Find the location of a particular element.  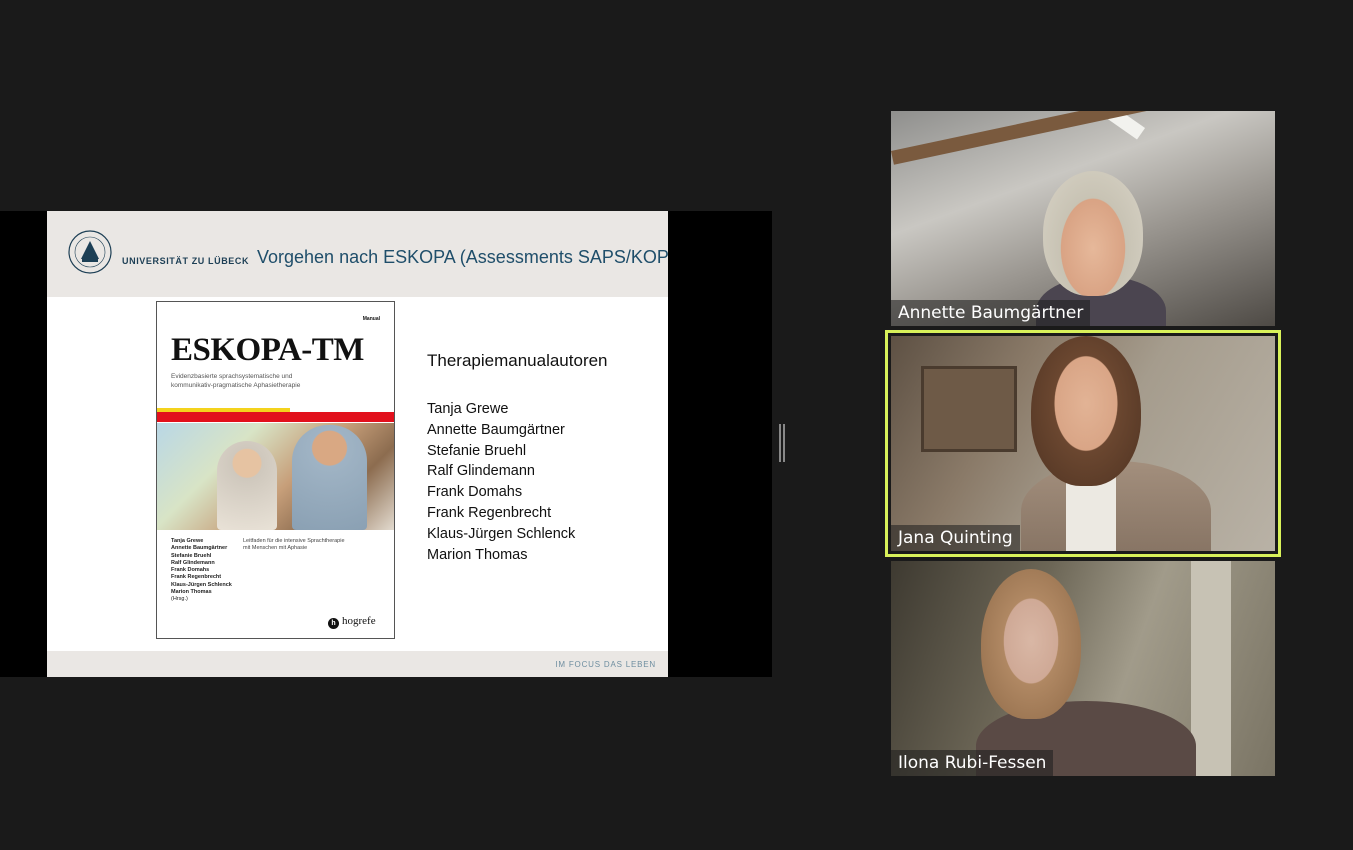

book-title: ESKOPA-TM is located at coordinates (267, 350).